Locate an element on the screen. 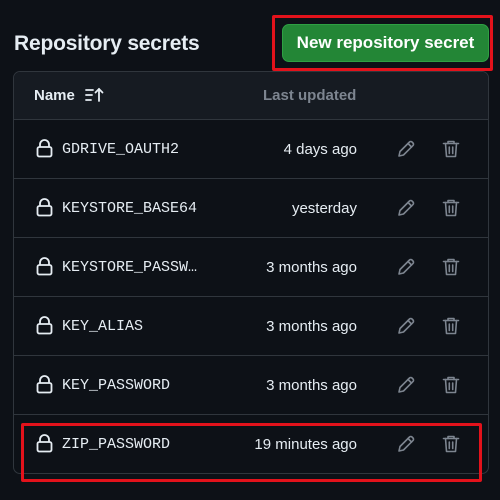  table-row: KEY_PASSWORD 3 months ago is located at coordinates (251, 385).